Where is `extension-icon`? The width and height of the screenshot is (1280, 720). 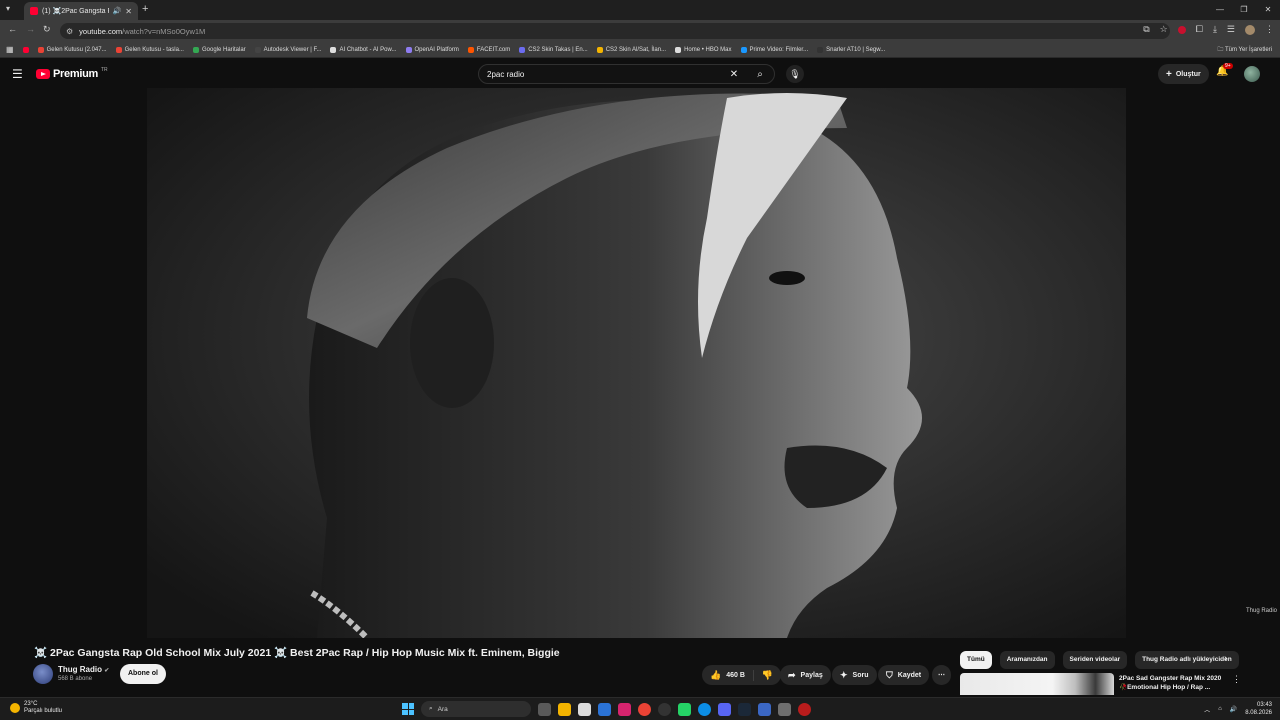
extension-icon is located at coordinates (1181, 29).